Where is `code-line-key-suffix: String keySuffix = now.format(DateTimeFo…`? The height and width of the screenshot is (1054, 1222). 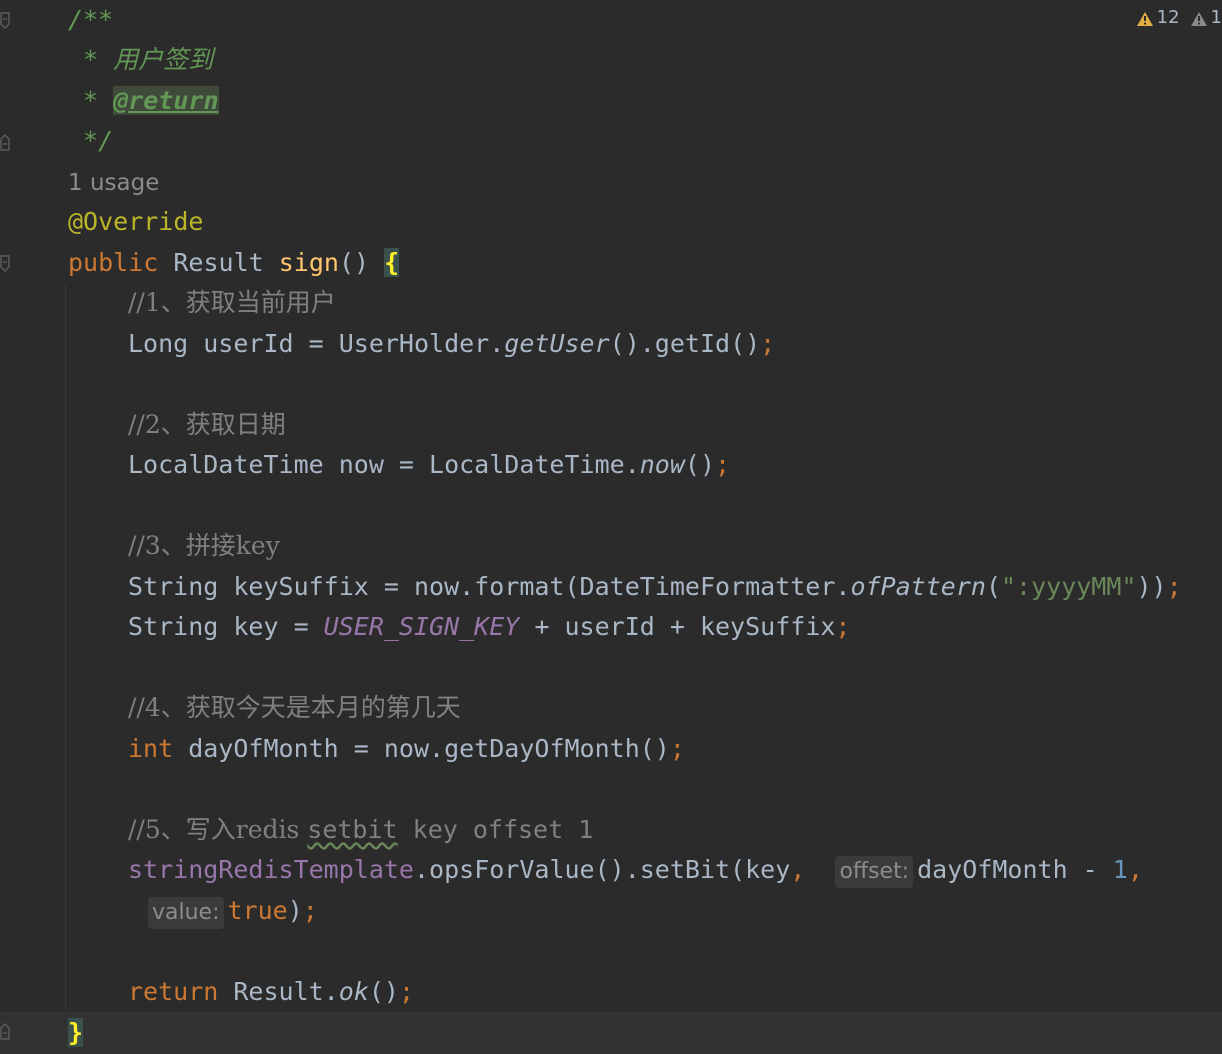 code-line-key-suffix: String keySuffix = now.format(DateTimeFo… is located at coordinates (655, 587).